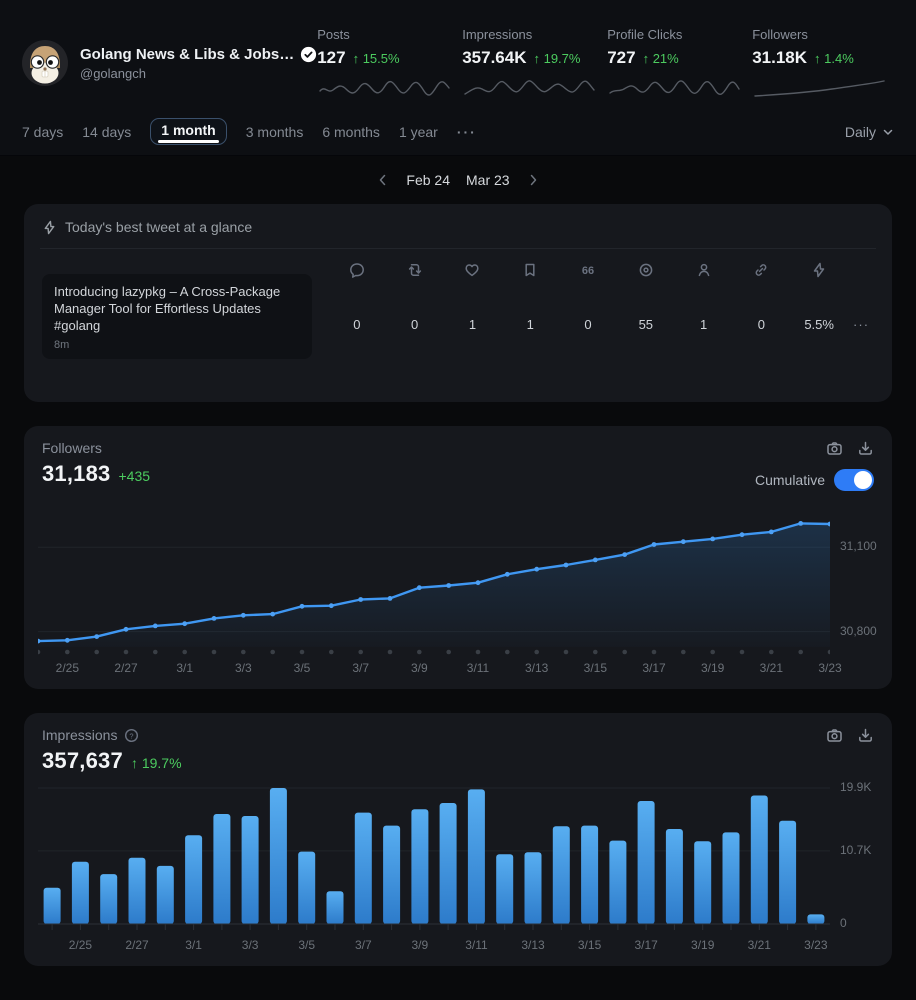 The width and height of the screenshot is (916, 1000). I want to click on more-options-icon: ···, so click(861, 324).